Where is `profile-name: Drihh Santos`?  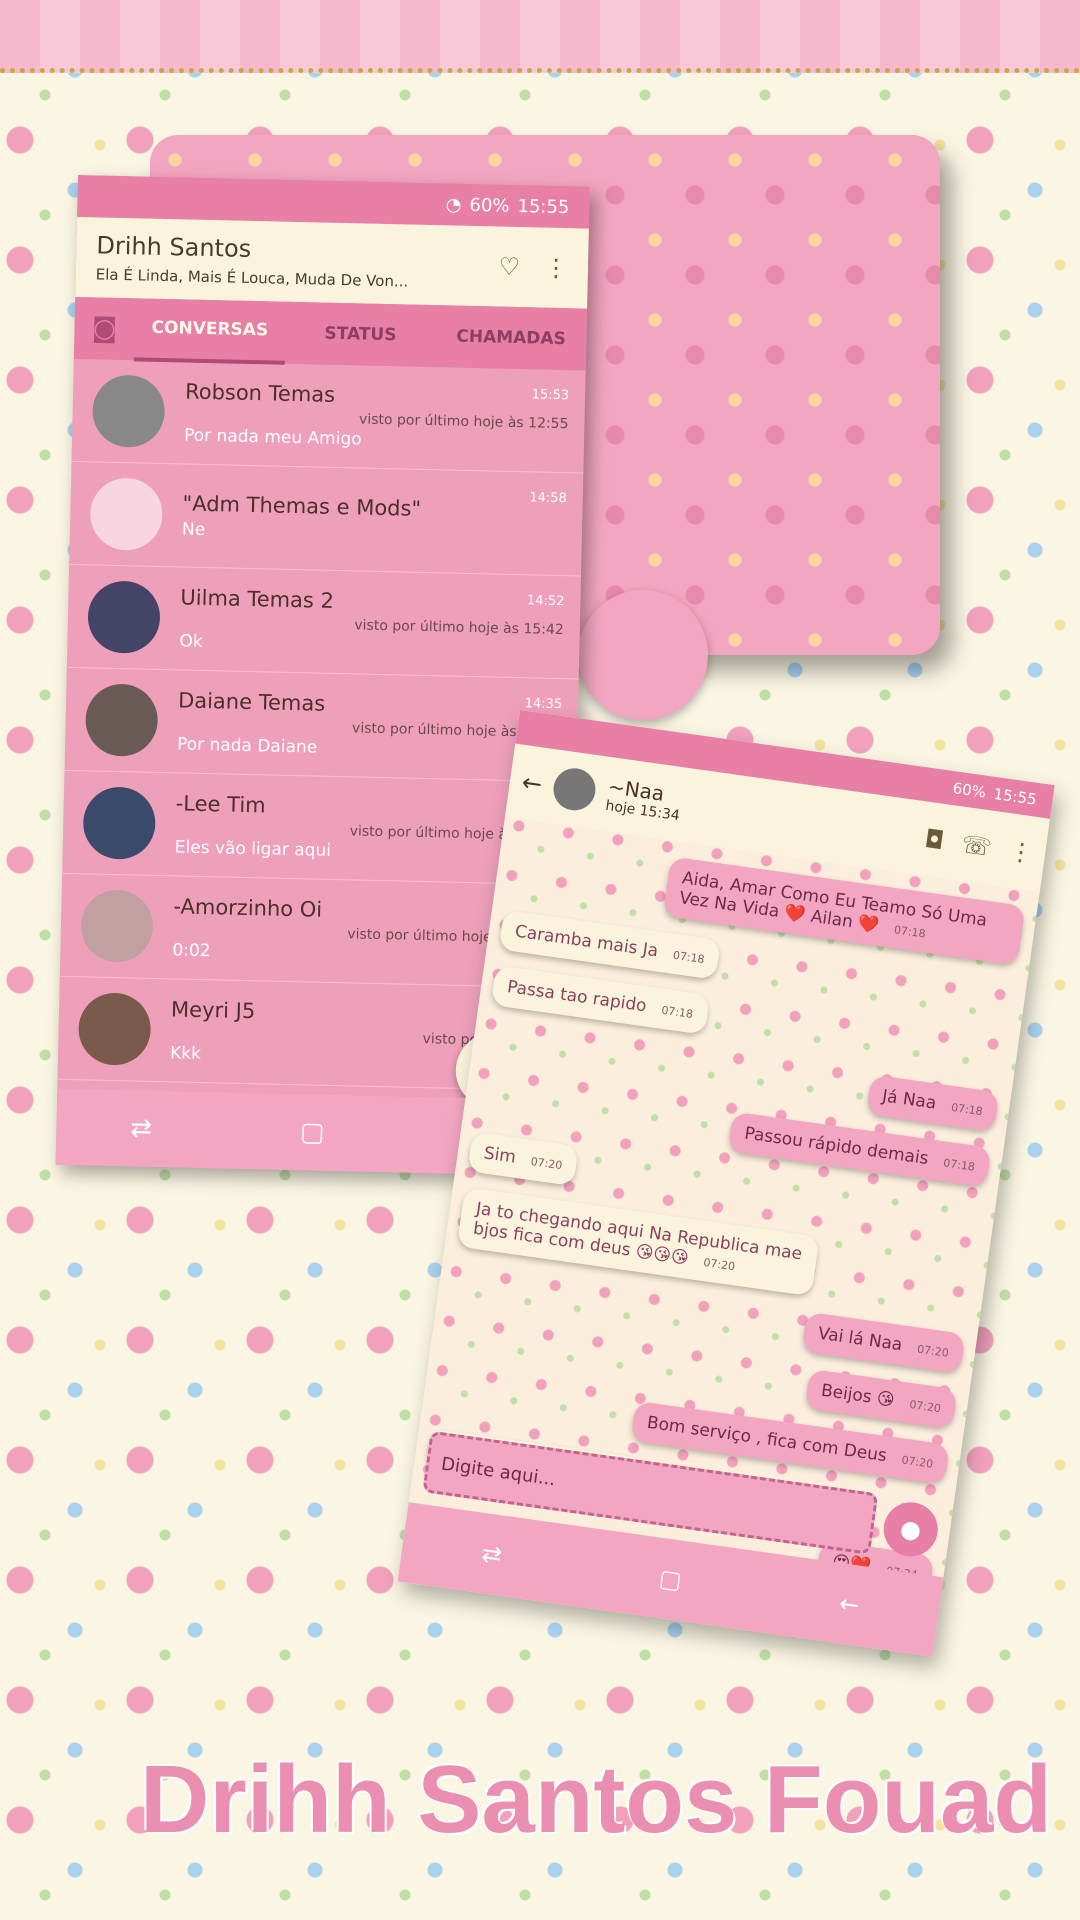
profile-name: Drihh Santos is located at coordinates (285, 249).